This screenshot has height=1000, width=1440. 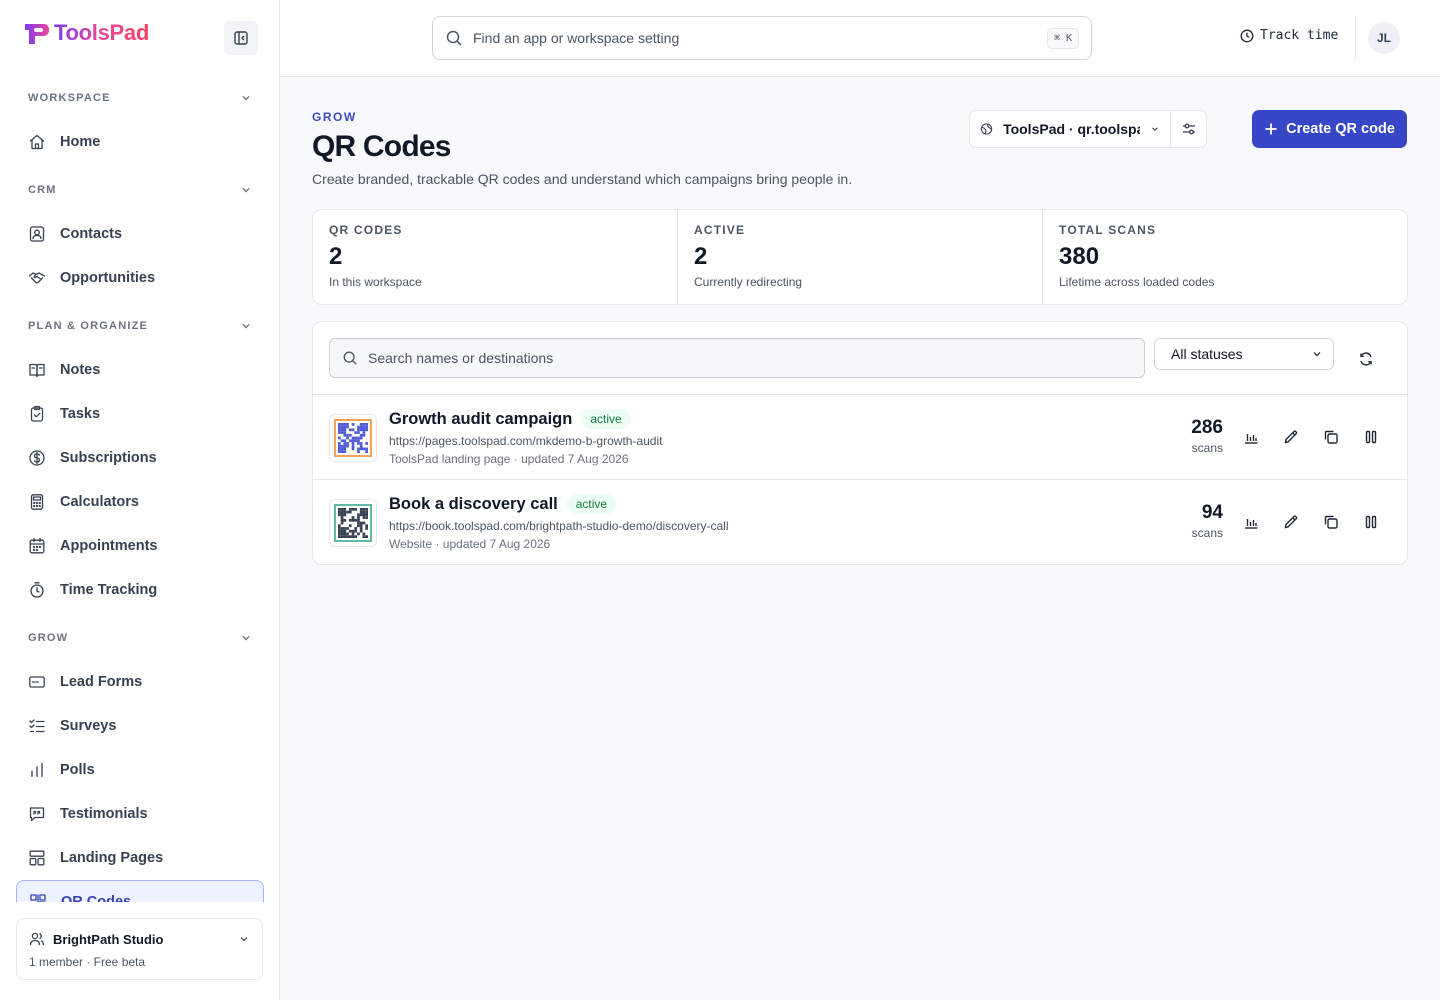 What do you see at coordinates (473, 504) in the screenshot?
I see `qr-name: Book a discovery call` at bounding box center [473, 504].